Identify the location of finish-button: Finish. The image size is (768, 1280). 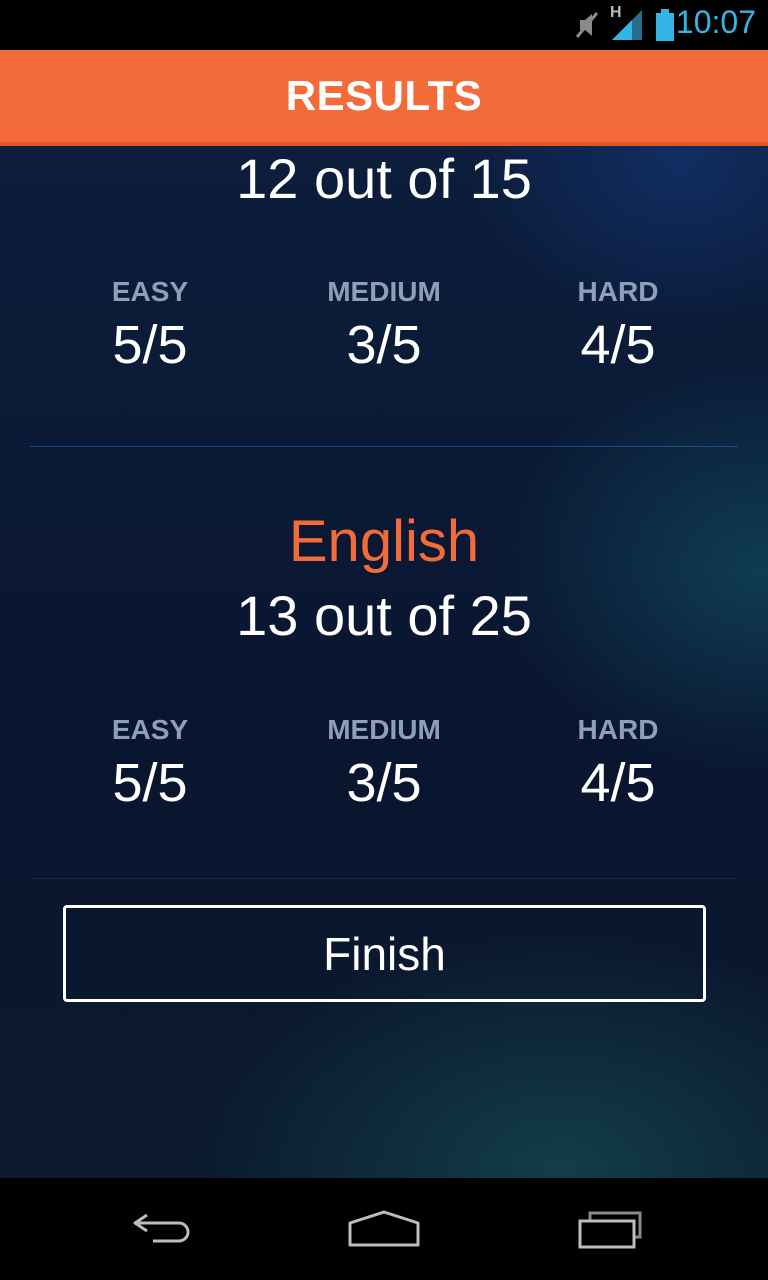
(384, 953).